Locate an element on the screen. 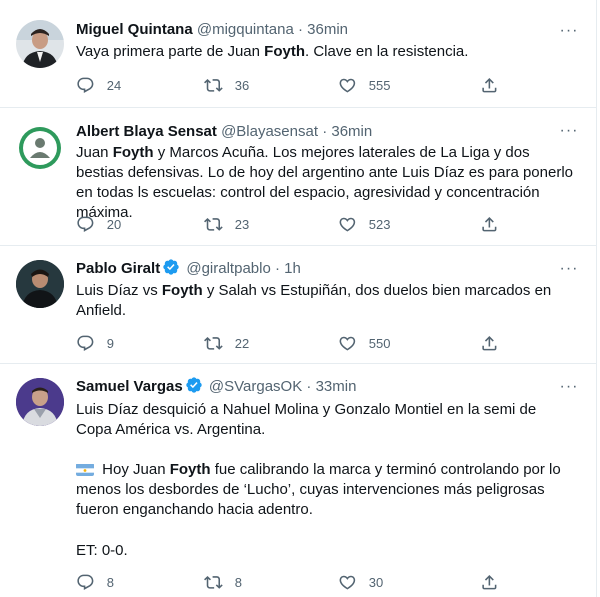 Image resolution: width=600 pixels, height=597 pixels. author-name: Miguel Quintana is located at coordinates (134, 29).